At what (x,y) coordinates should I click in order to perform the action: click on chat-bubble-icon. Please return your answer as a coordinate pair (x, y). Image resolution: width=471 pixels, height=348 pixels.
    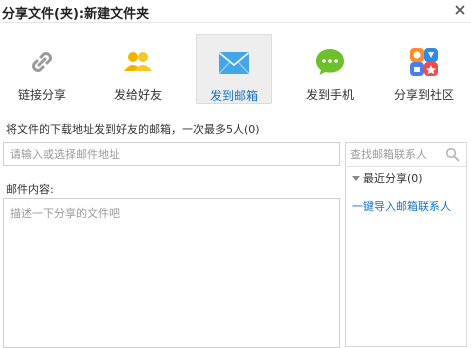
    Looking at the image, I should click on (330, 62).